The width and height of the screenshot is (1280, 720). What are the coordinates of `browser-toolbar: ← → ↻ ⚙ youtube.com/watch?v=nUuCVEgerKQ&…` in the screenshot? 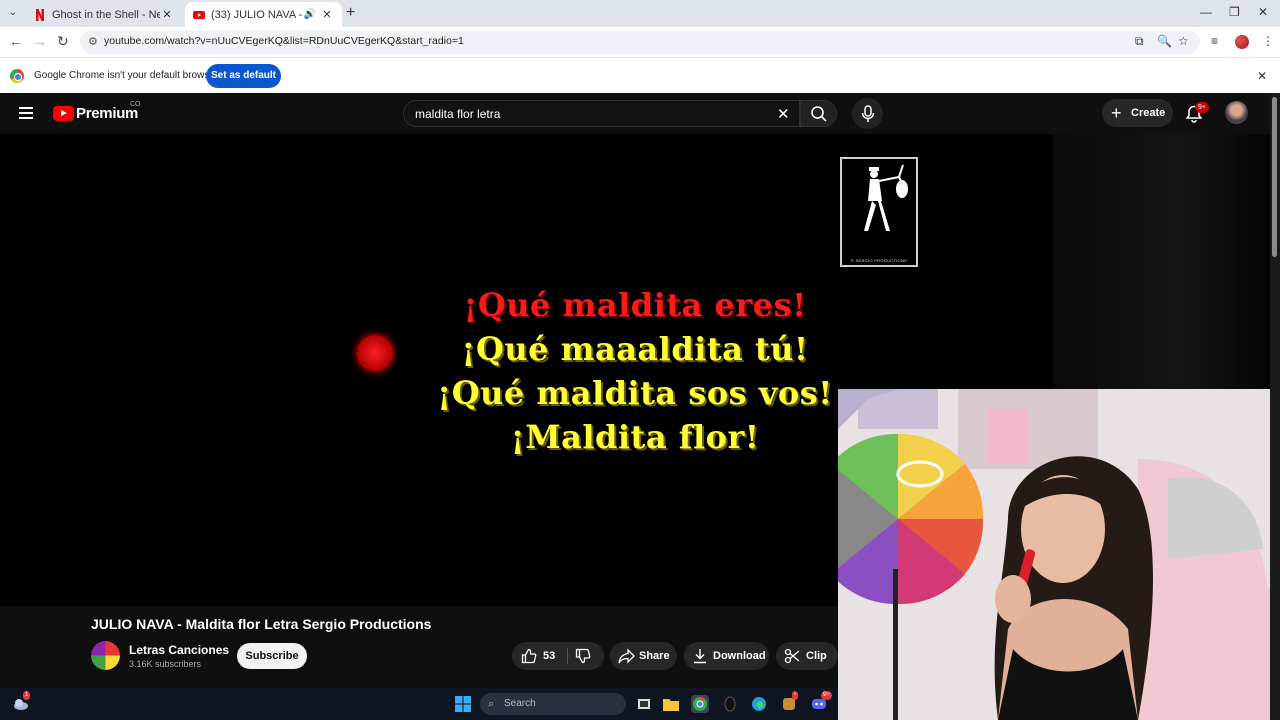 It's located at (640, 42).